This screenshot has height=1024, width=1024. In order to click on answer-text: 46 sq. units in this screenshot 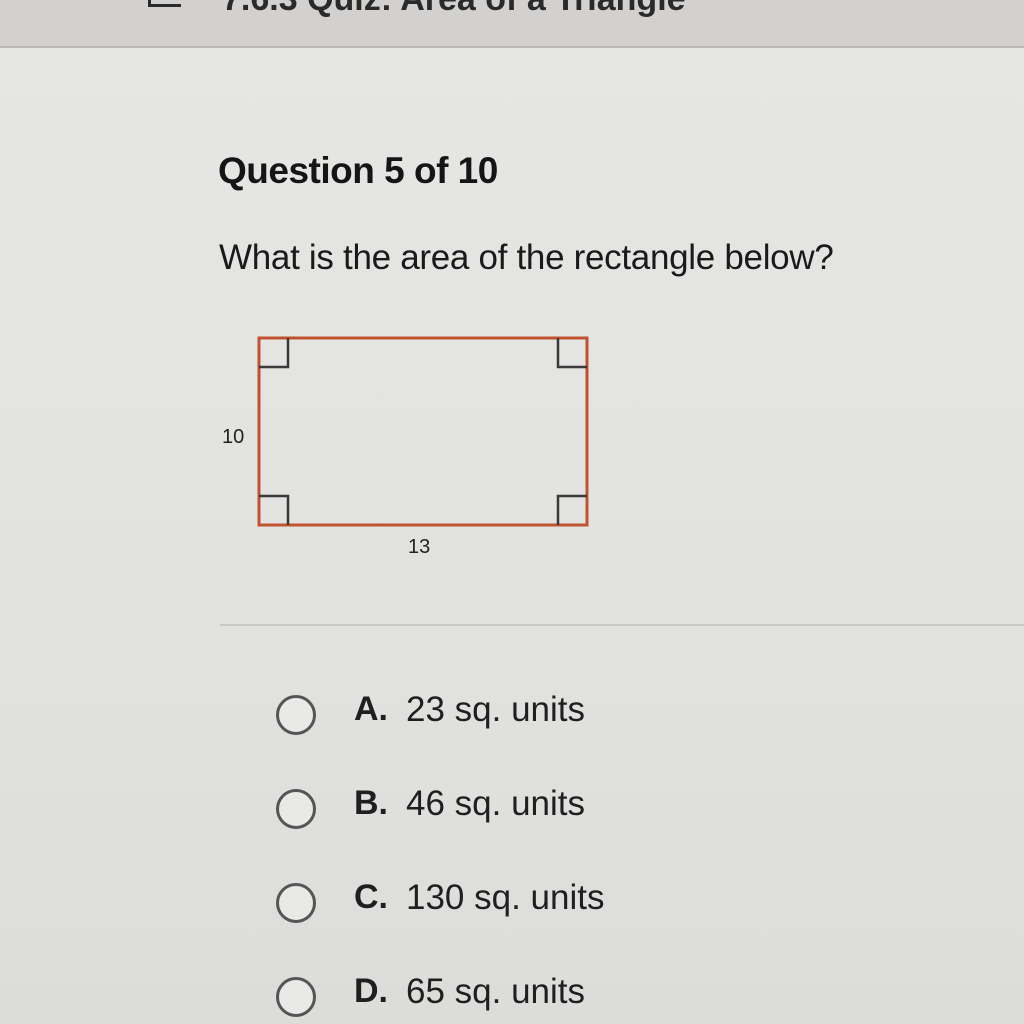, I will do `click(495, 803)`.